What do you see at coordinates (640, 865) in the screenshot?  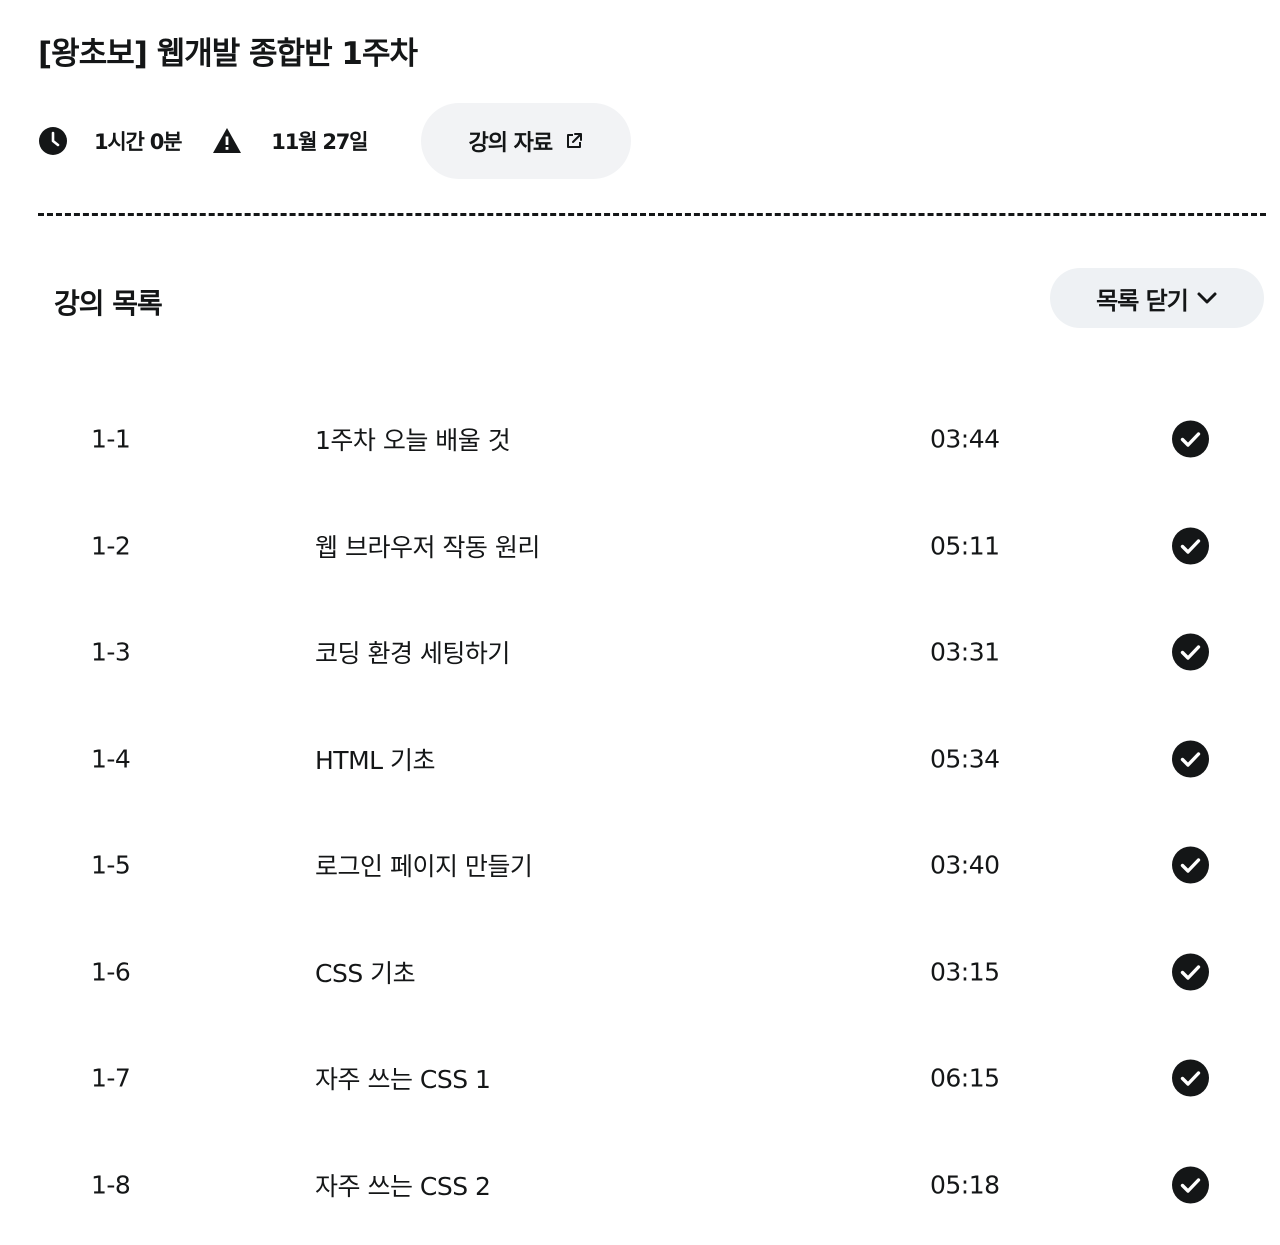 I see `lecture-row: 1-5 로그인 페이지 만들기 03:40` at bounding box center [640, 865].